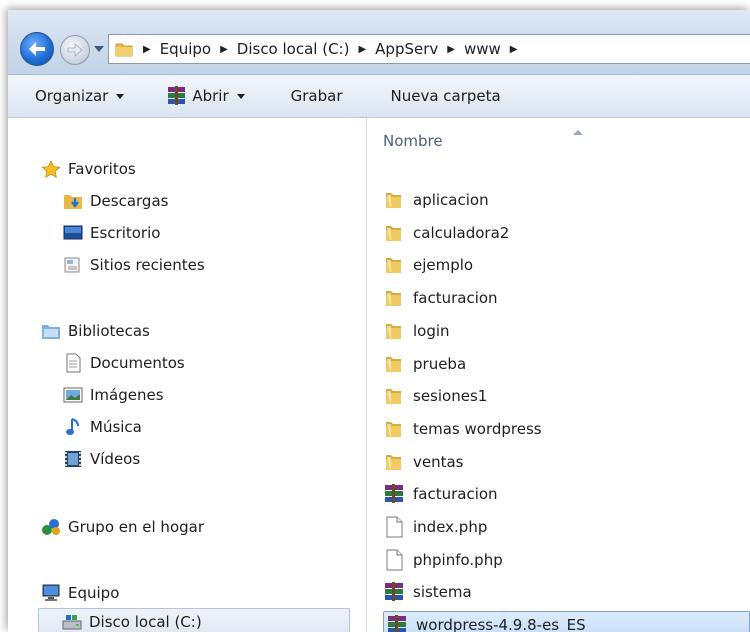  Describe the element at coordinates (72, 622) in the screenshot. I see `local-disk-icon` at that location.